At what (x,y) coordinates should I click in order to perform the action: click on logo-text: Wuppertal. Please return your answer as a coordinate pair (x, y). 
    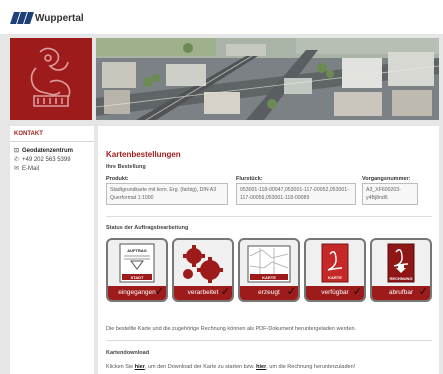
    Looking at the image, I should click on (59, 18).